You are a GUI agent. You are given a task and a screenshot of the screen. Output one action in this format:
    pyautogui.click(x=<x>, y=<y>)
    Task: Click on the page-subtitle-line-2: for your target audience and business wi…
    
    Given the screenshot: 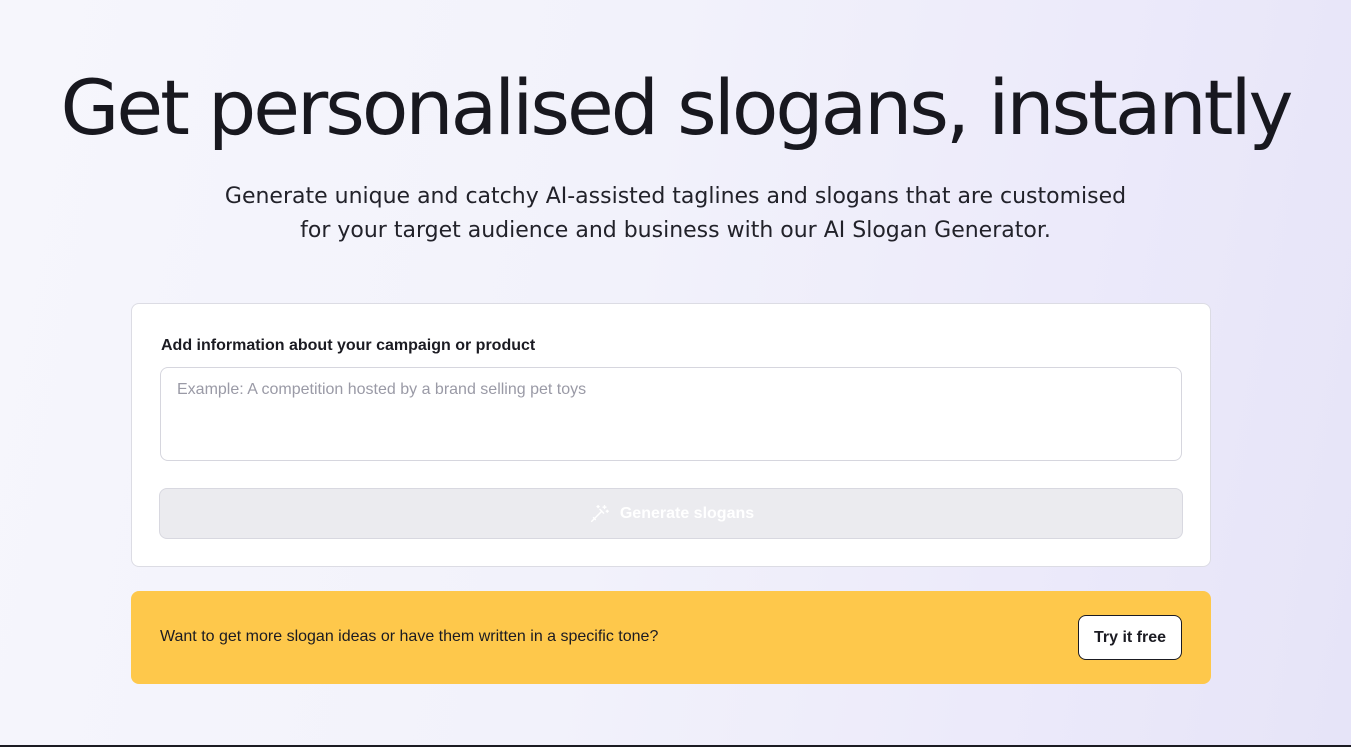 What is the action you would take?
    pyautogui.click(x=675, y=230)
    